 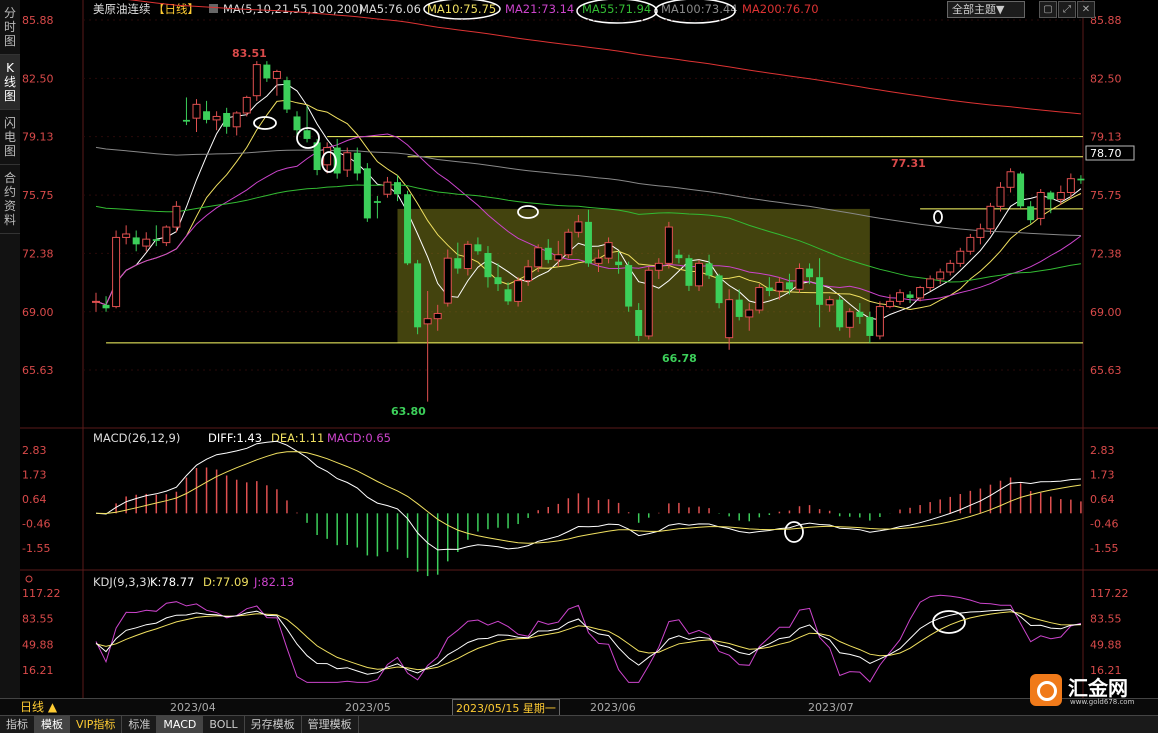 I want to click on tab-vip-indicator: VIP指标, so click(x=96, y=724).